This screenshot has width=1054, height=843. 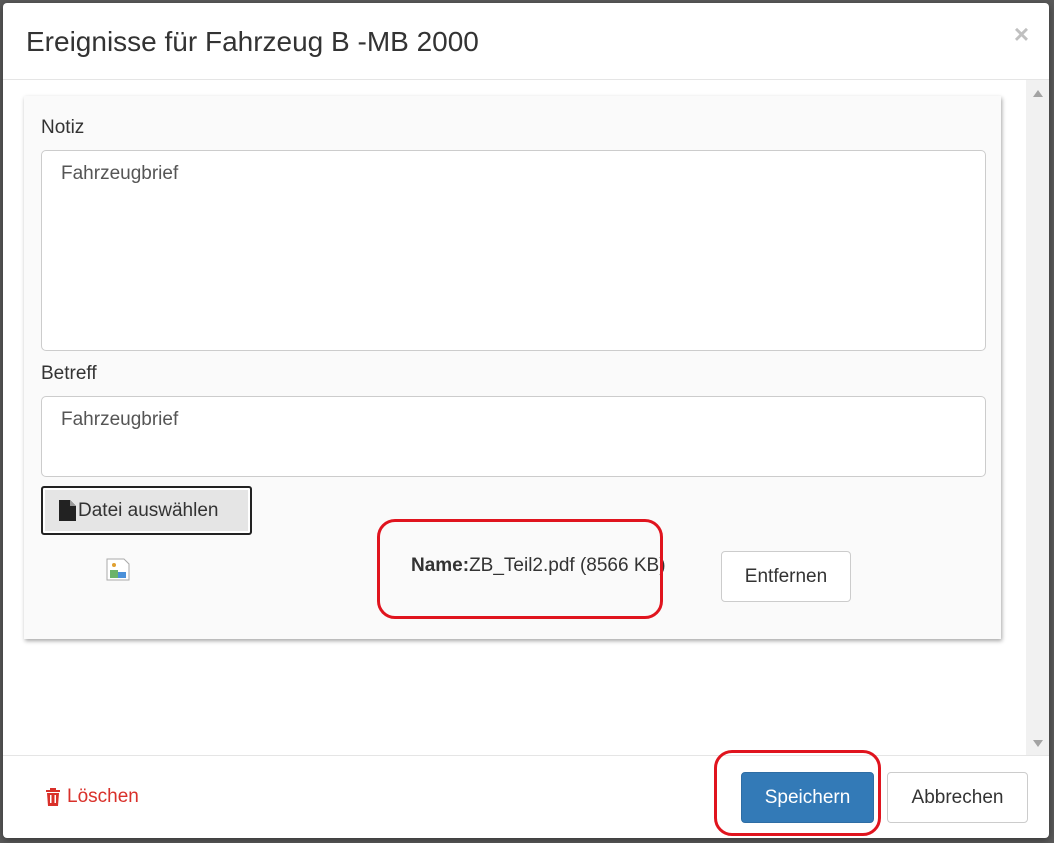 I want to click on subject-label: Betreff, so click(x=69, y=373).